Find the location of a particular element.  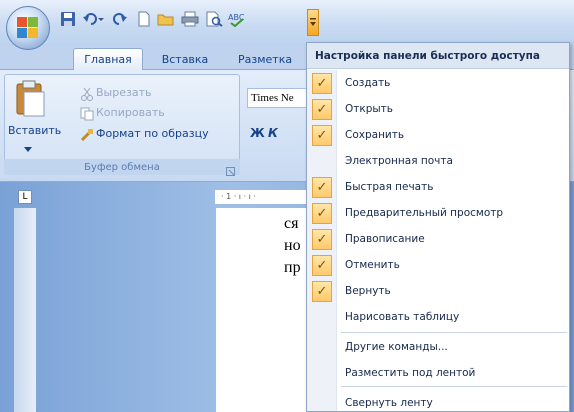

menu-item-label: Создать is located at coordinates (368, 83).